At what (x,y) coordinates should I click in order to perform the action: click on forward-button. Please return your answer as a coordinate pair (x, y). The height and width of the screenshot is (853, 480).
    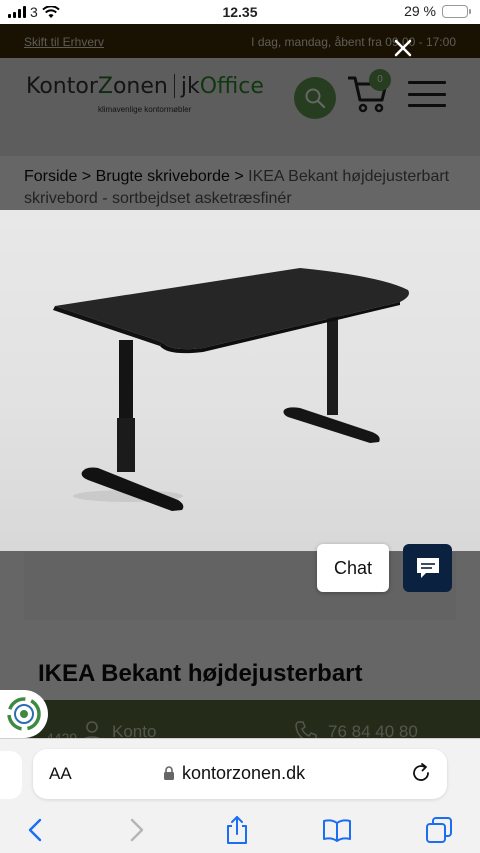
    Looking at the image, I should click on (137, 830).